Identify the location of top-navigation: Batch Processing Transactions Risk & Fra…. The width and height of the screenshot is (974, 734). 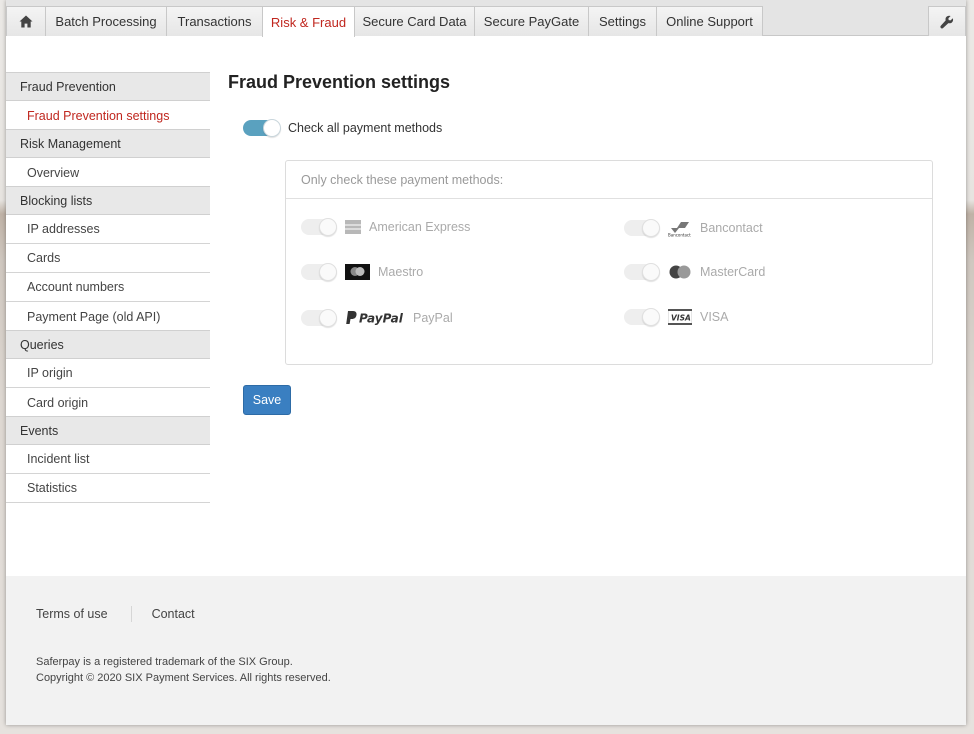
(486, 18).